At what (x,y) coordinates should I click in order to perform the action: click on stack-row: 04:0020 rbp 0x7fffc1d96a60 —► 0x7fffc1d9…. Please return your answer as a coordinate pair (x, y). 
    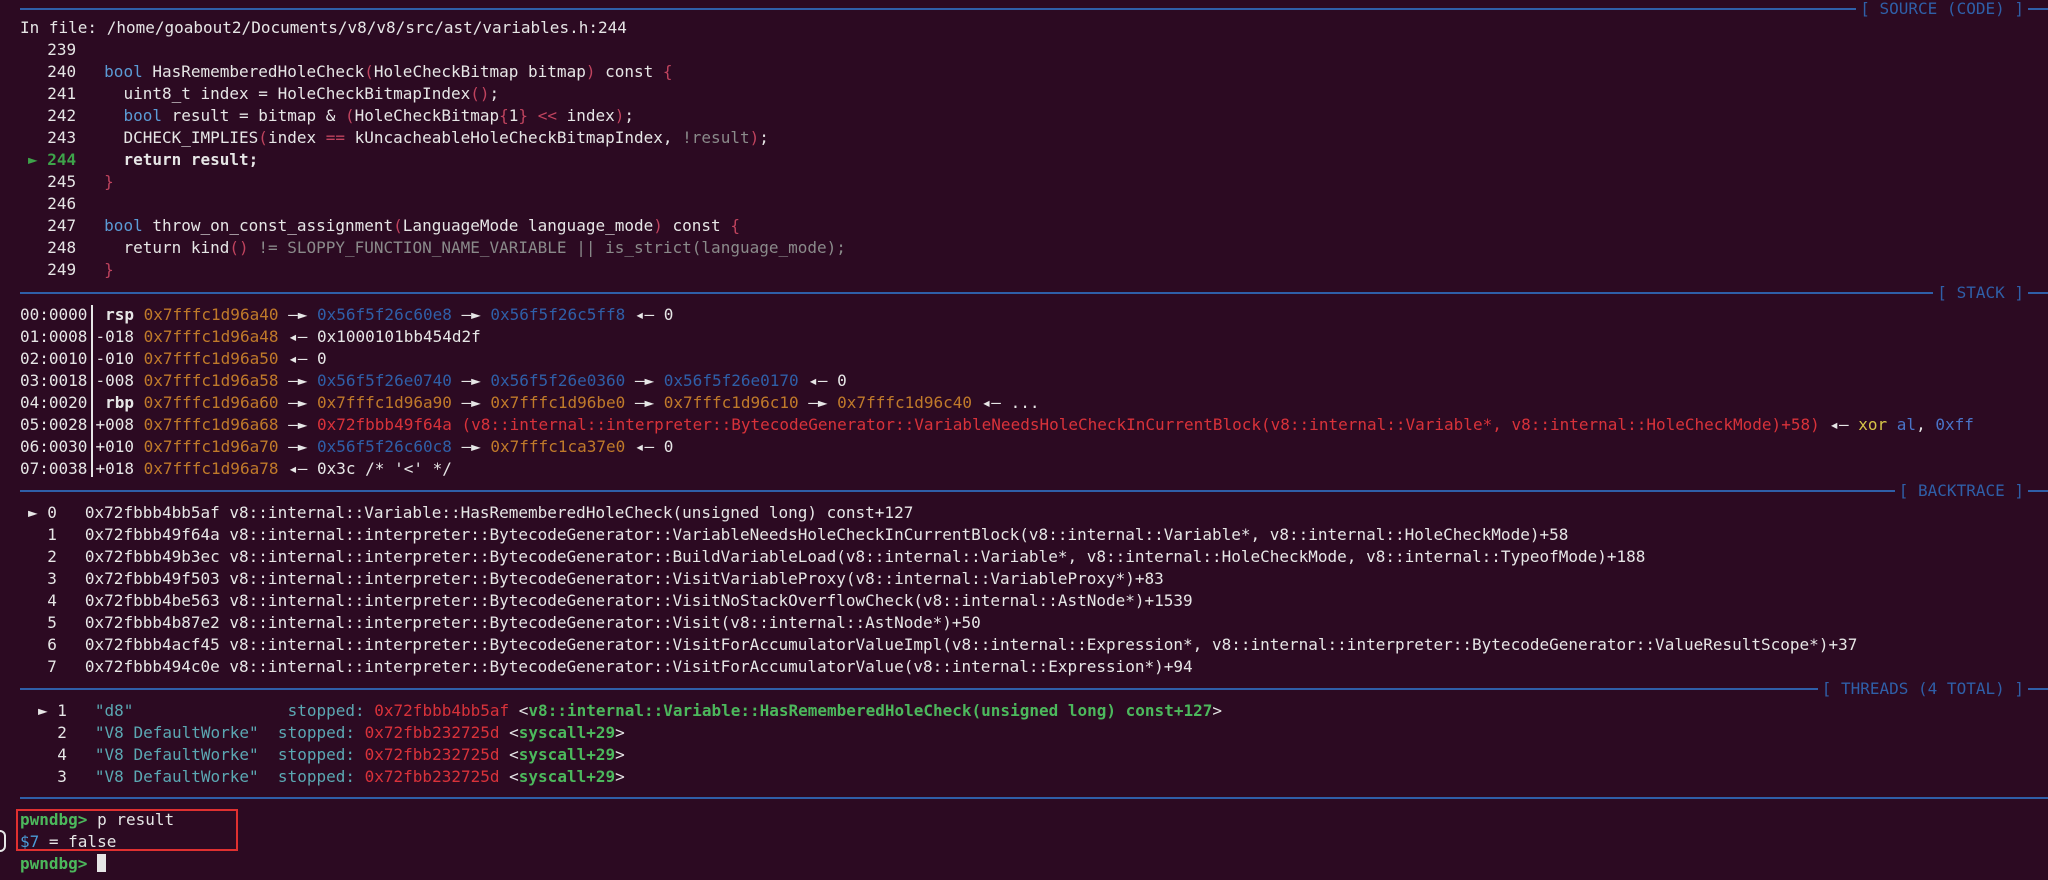
    Looking at the image, I should click on (529, 403).